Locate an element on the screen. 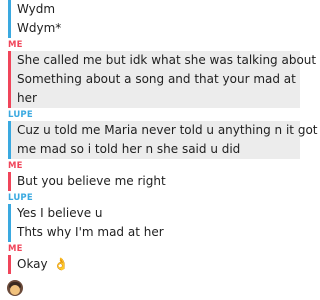  message-line: But you believe me right is located at coordinates (91, 181).